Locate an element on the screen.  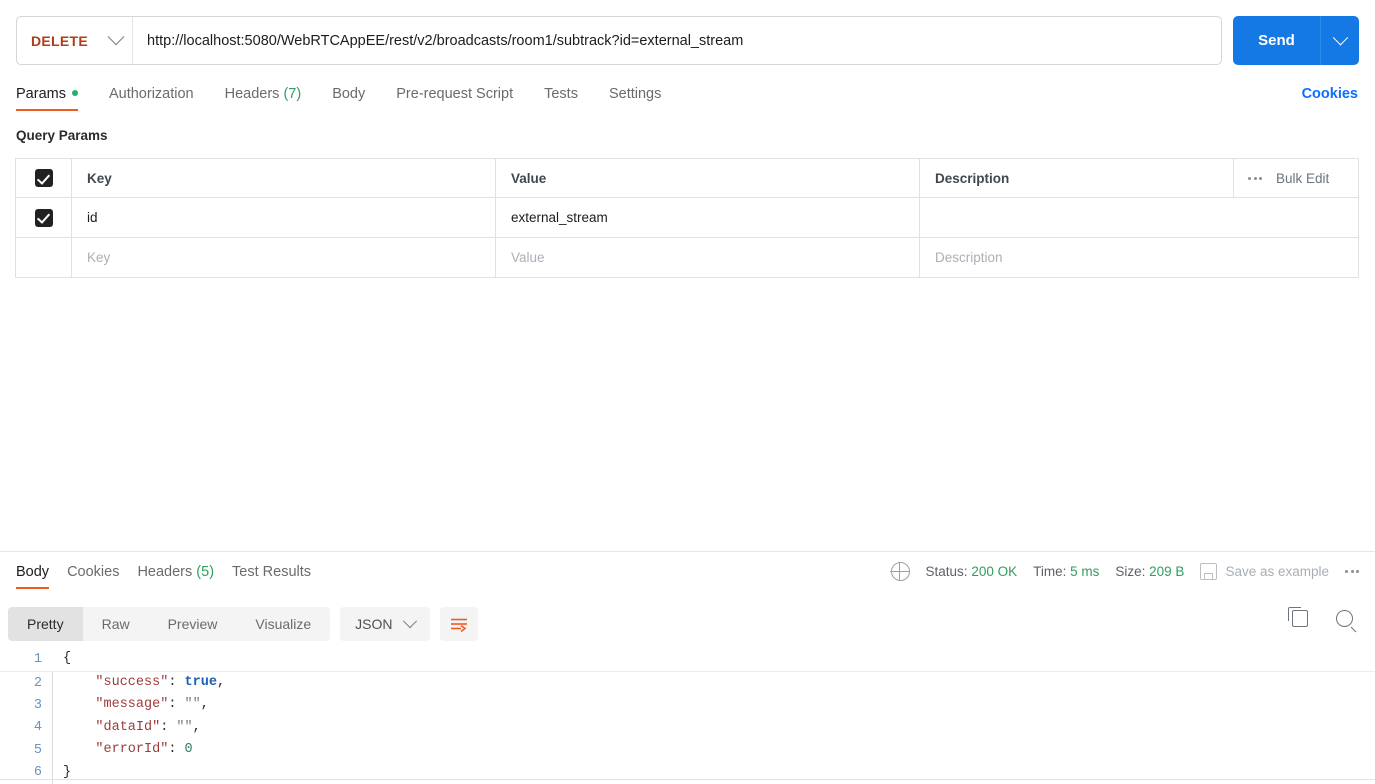
response-tab-body-label: Body is located at coordinates (33, 572).